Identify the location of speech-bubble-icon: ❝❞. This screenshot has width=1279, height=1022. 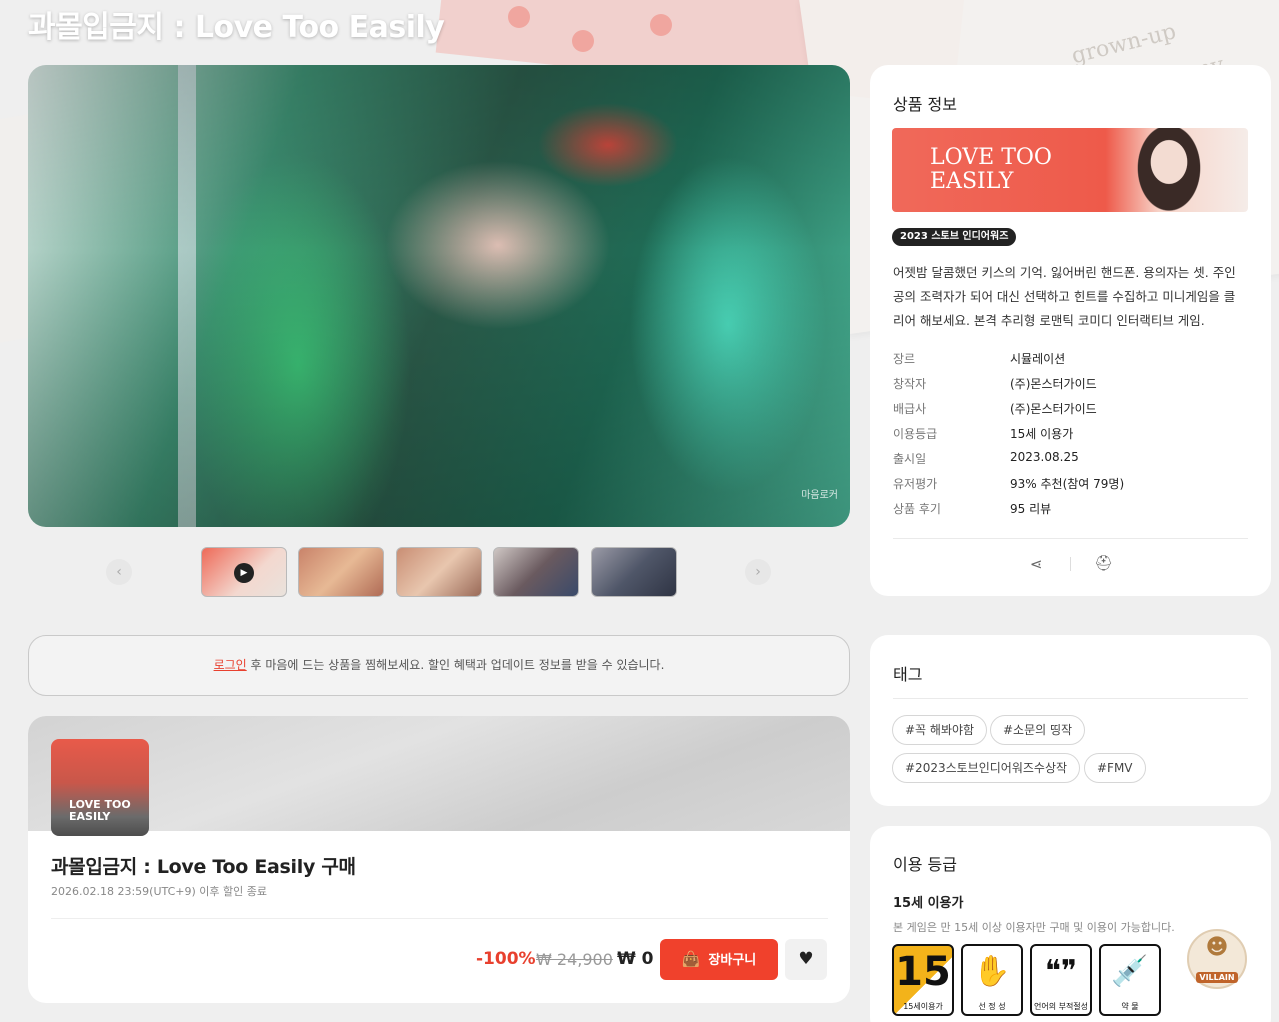
(1061, 971).